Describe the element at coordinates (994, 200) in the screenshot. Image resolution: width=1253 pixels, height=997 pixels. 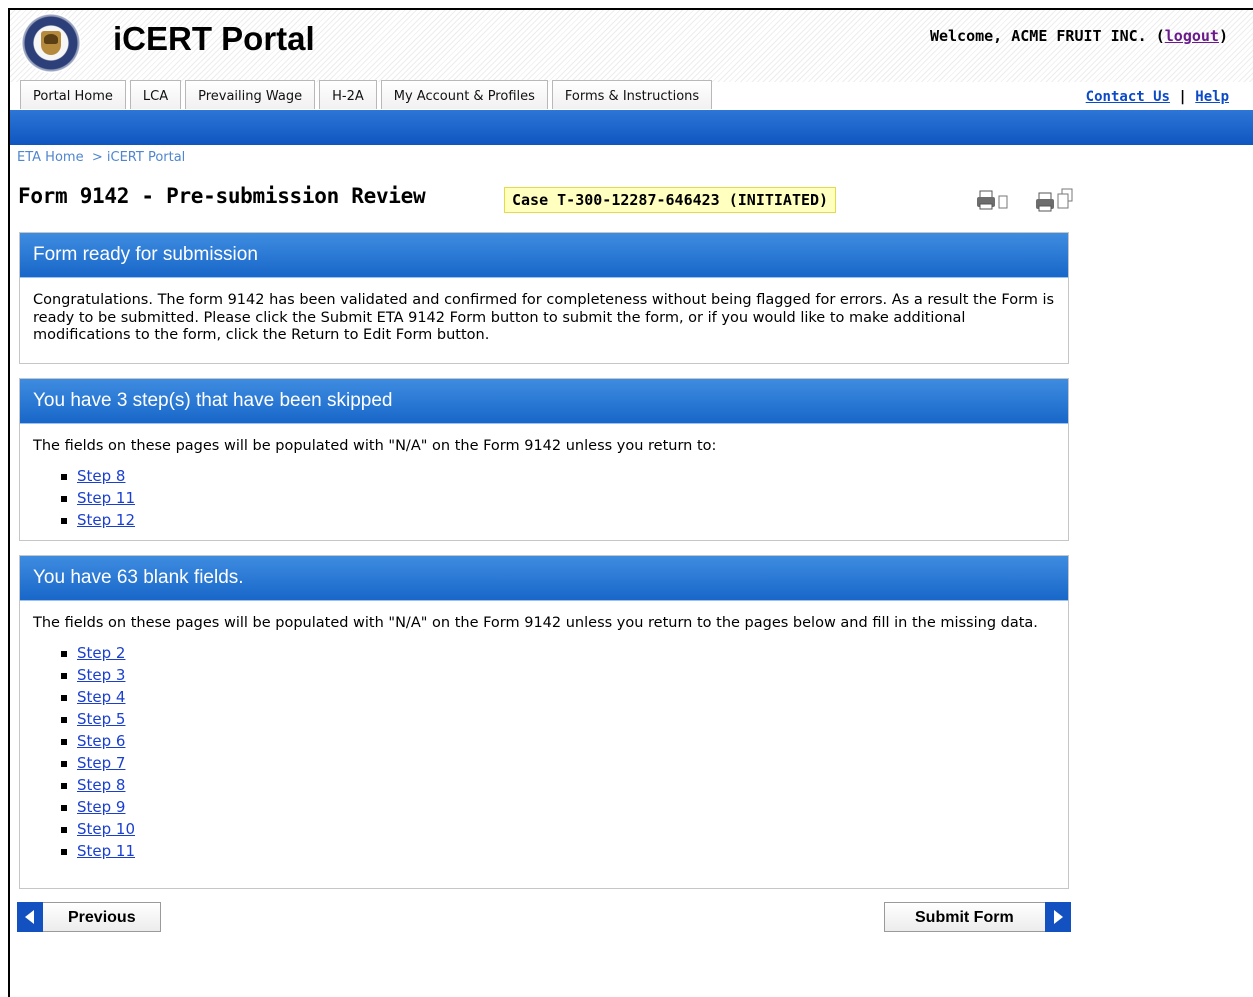
I see `print-icon` at that location.